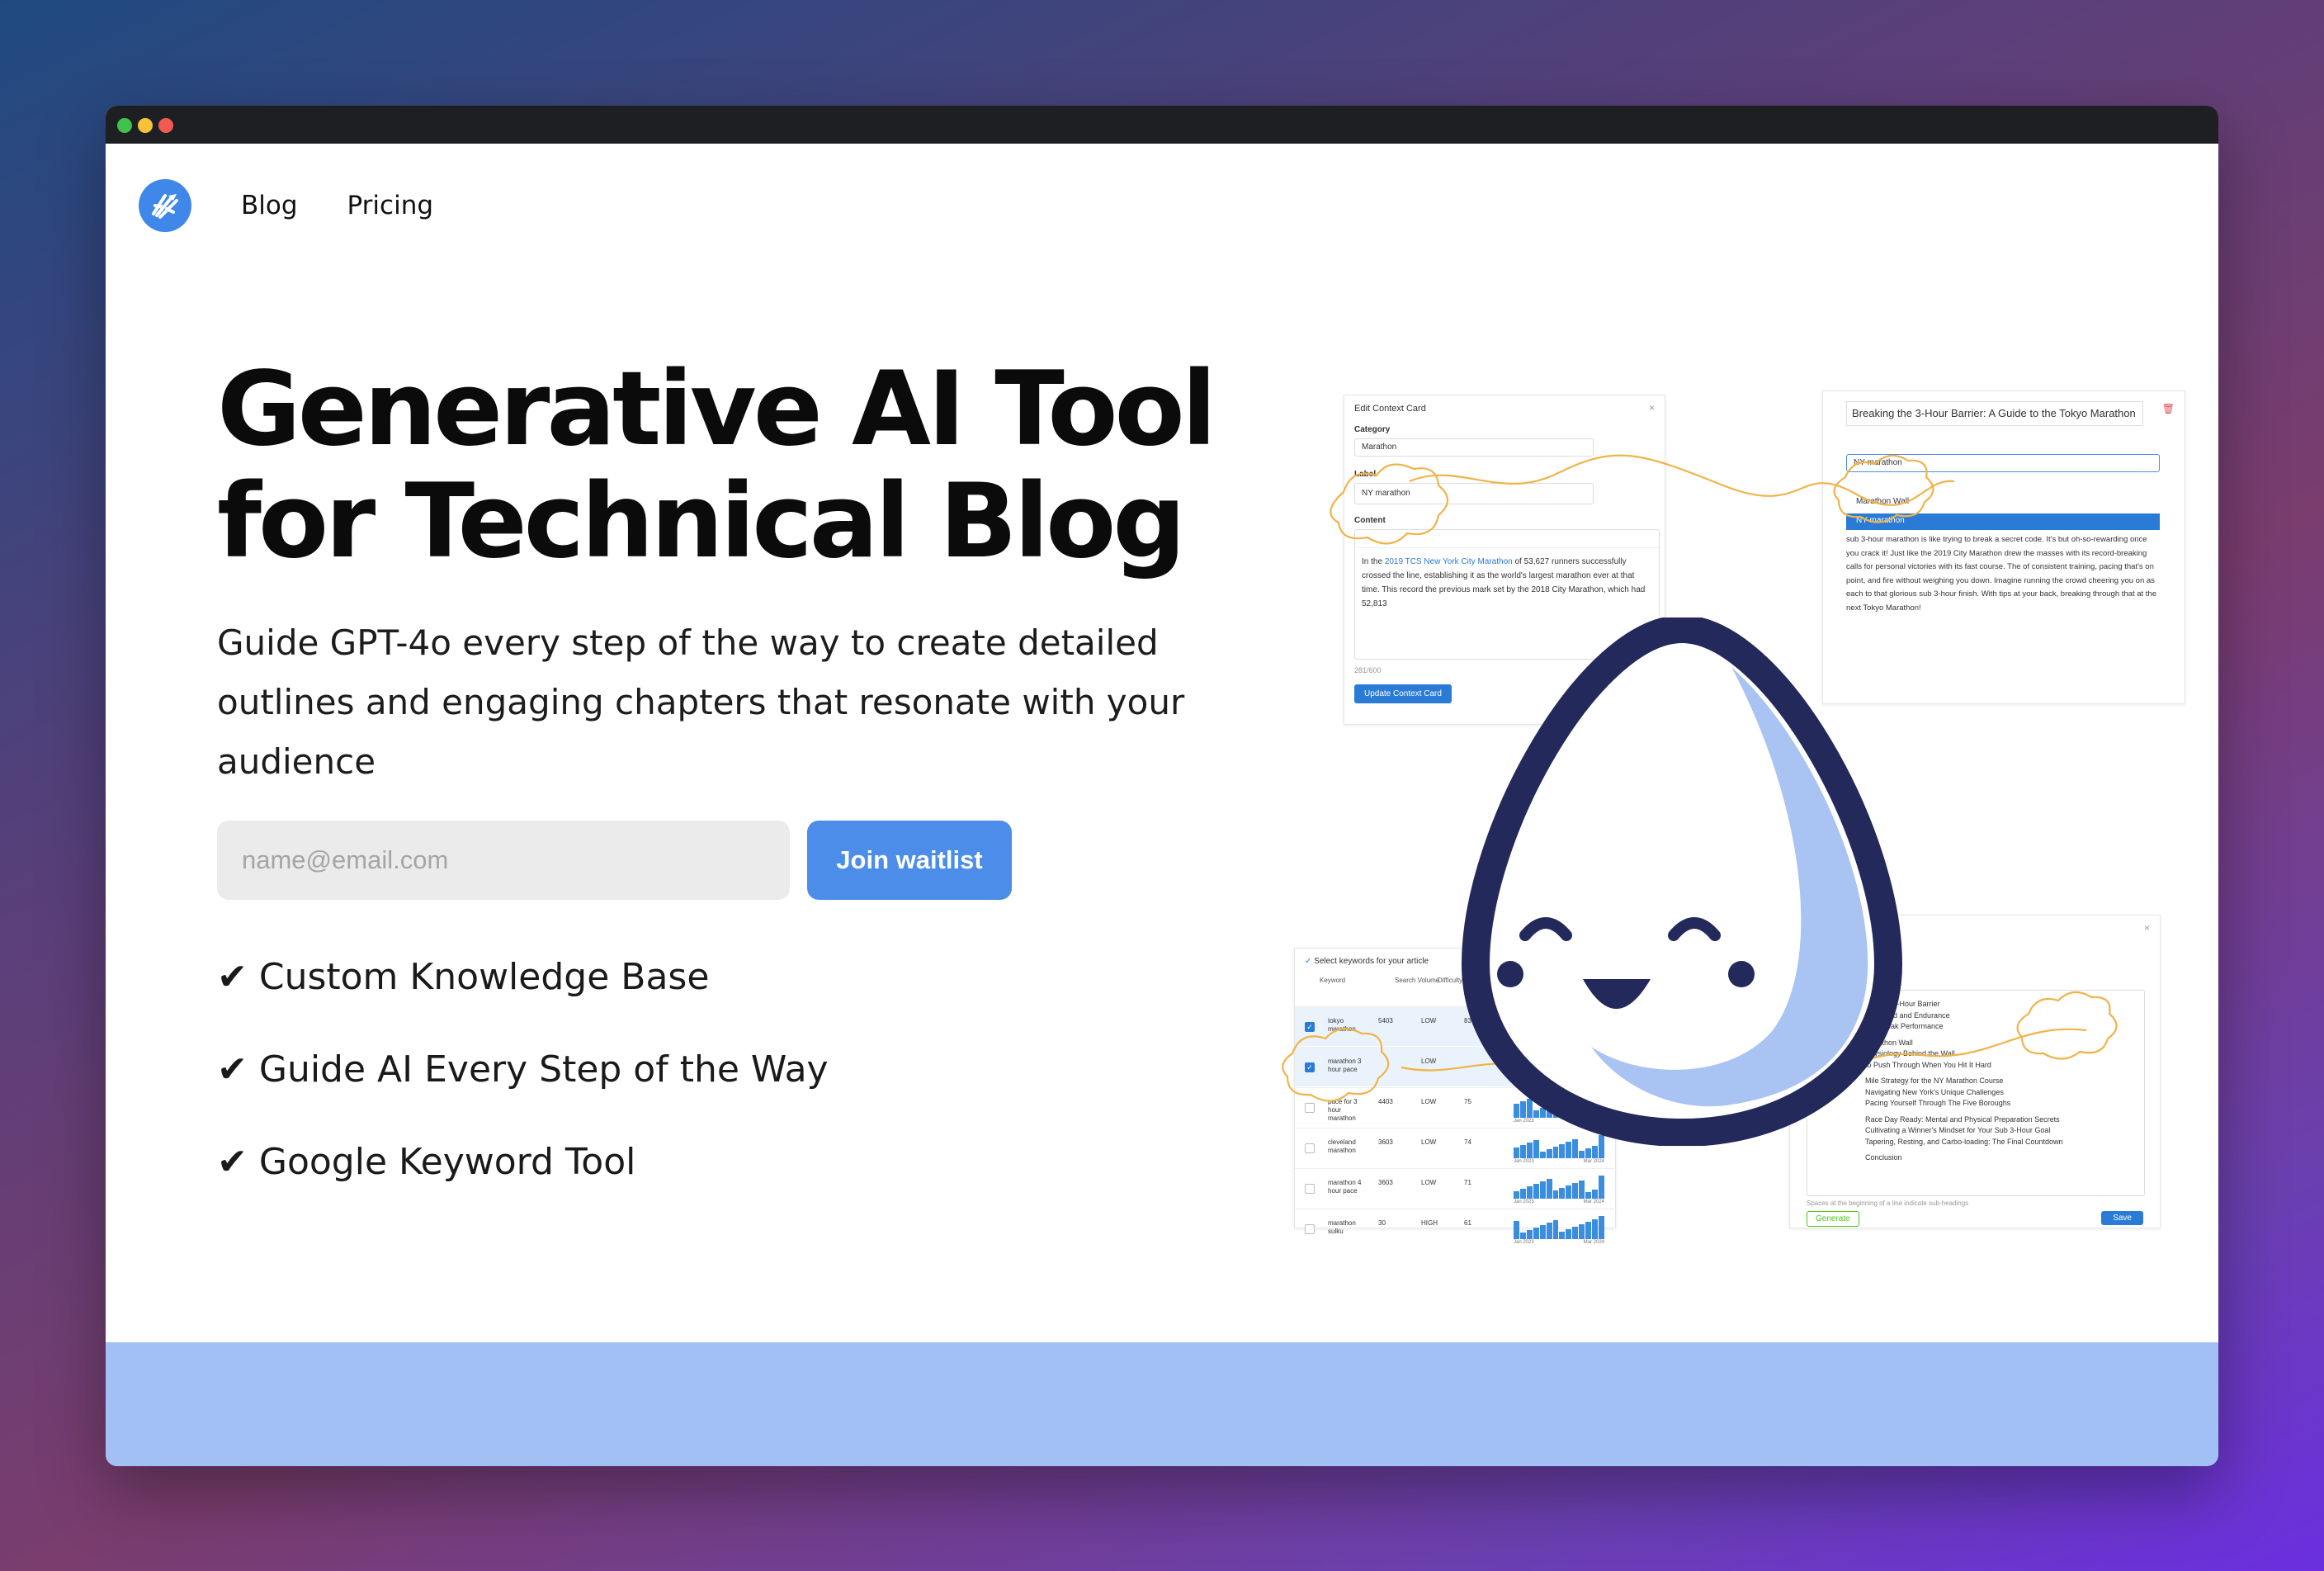 The image size is (2324, 1571). What do you see at coordinates (390, 205) in the screenshot?
I see `nav-link-pricing: Pricing` at bounding box center [390, 205].